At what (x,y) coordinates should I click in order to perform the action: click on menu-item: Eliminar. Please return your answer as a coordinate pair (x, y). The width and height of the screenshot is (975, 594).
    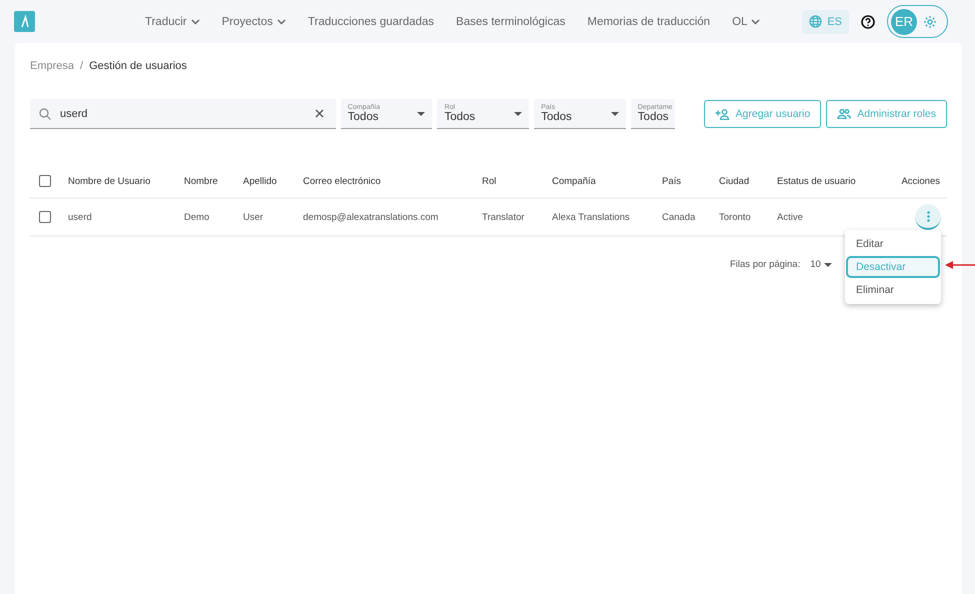
    Looking at the image, I should click on (893, 290).